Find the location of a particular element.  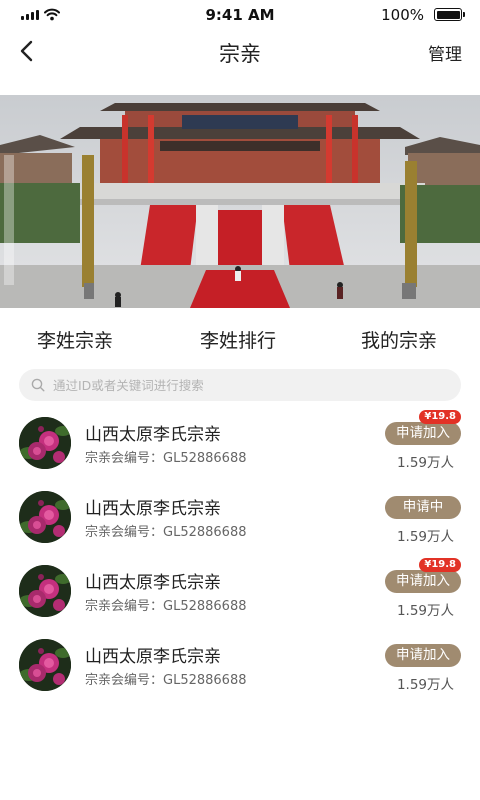

tab-my-clans: 我的宗亲 is located at coordinates (399, 339).